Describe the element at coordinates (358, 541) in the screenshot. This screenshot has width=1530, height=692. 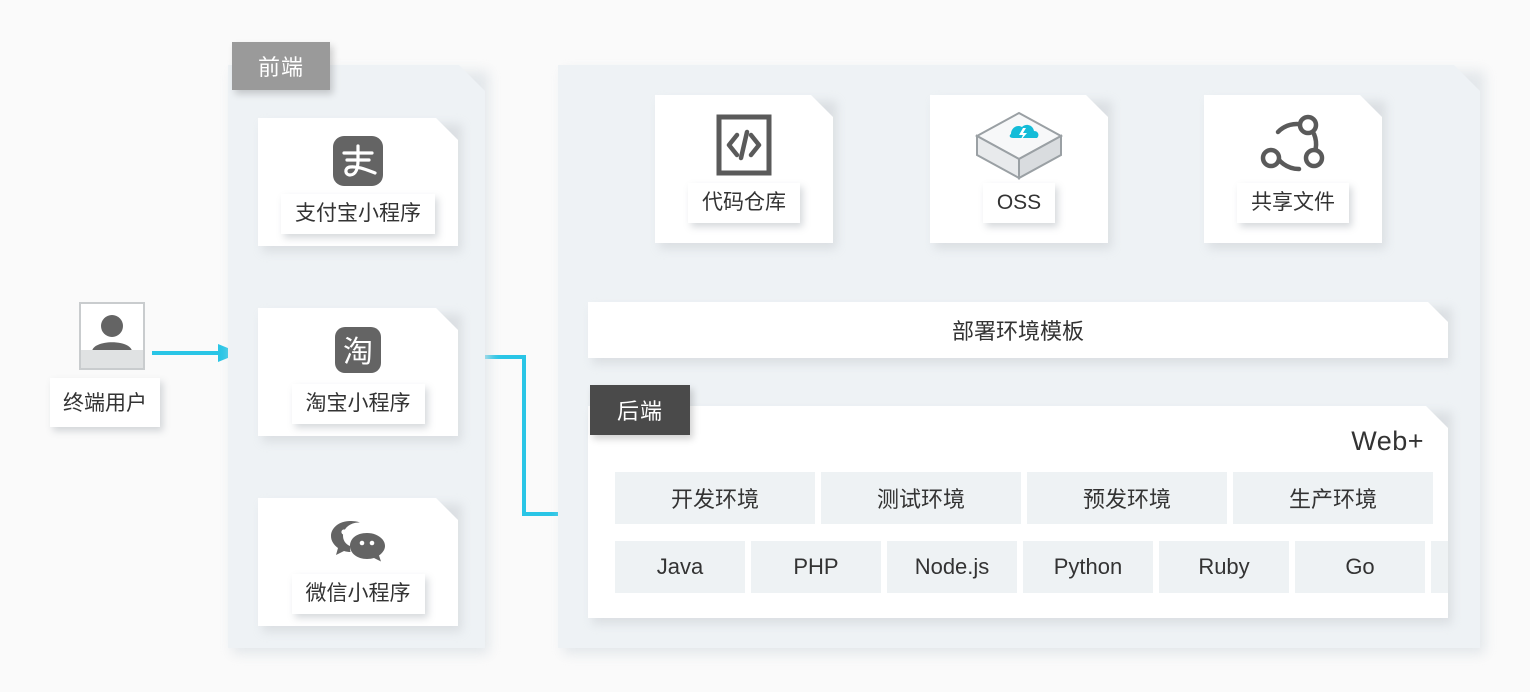
I see `wechat-icon` at that location.